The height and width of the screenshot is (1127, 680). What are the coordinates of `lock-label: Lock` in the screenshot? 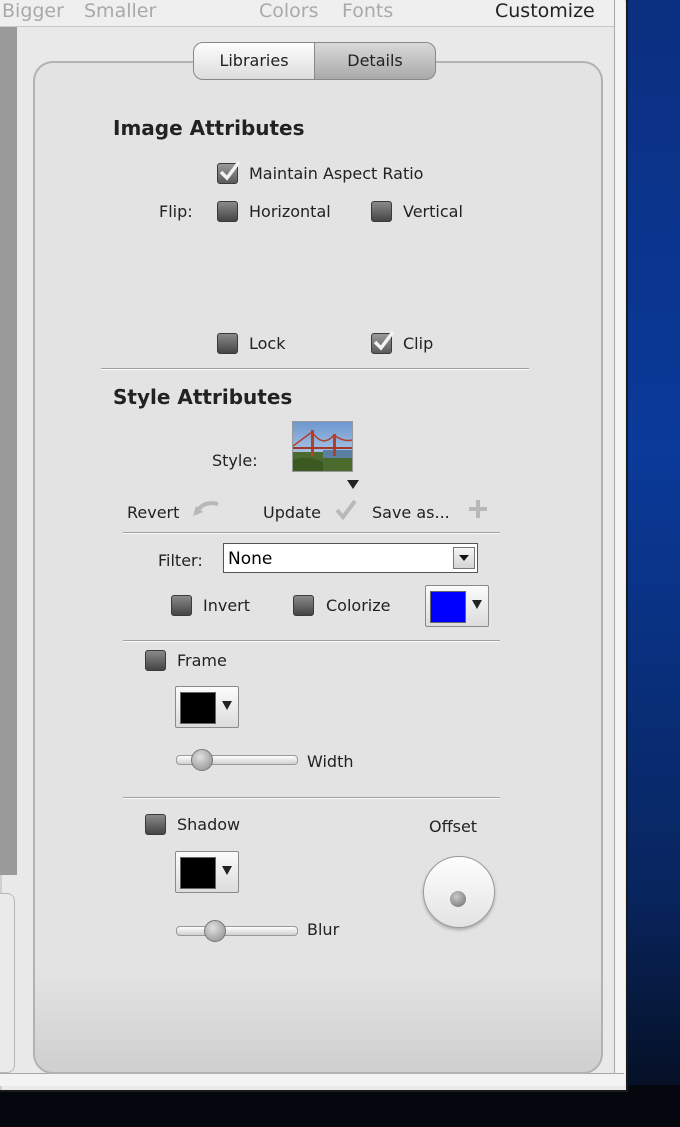 It's located at (267, 343).